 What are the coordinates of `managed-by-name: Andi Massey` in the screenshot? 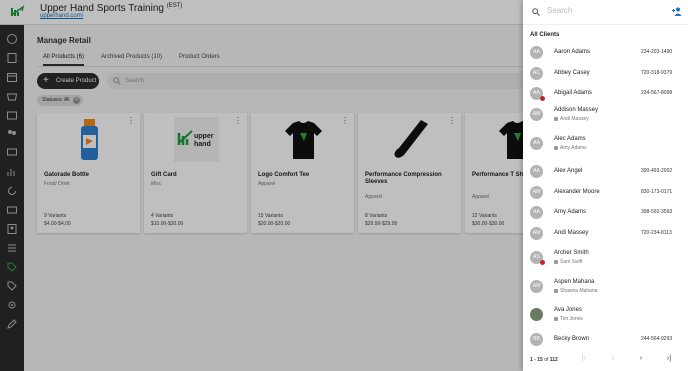 It's located at (574, 119).